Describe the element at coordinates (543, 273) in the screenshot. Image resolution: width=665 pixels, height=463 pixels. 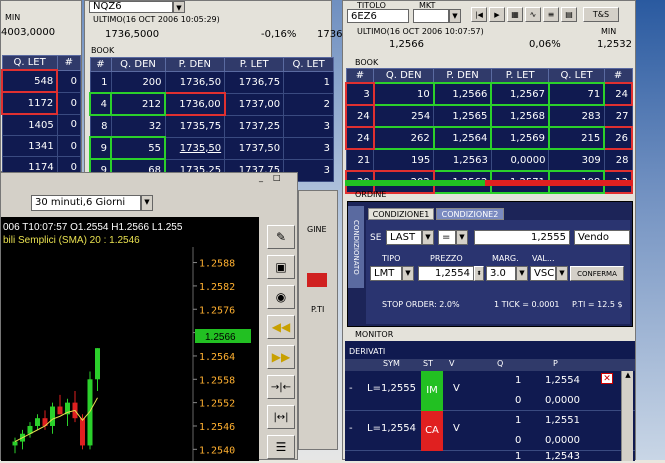
I see `validity-select: VSC` at that location.